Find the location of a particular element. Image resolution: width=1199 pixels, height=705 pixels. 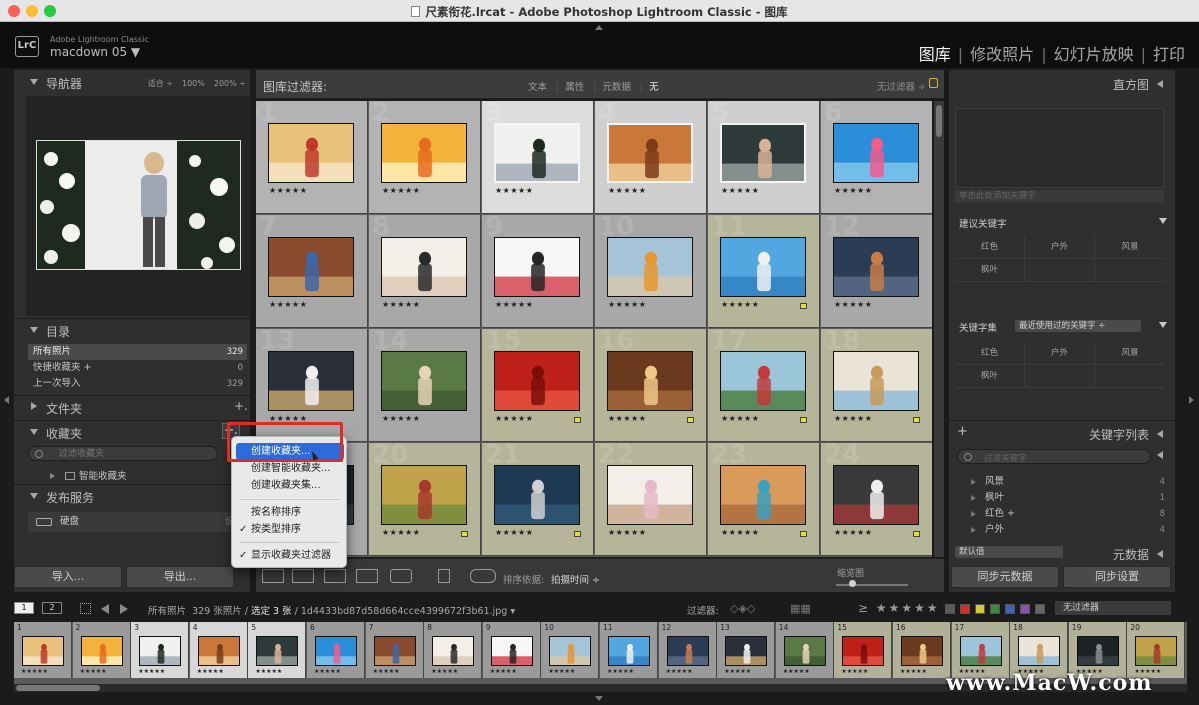

keyword-set-word: 红色 is located at coordinates (990, 353).